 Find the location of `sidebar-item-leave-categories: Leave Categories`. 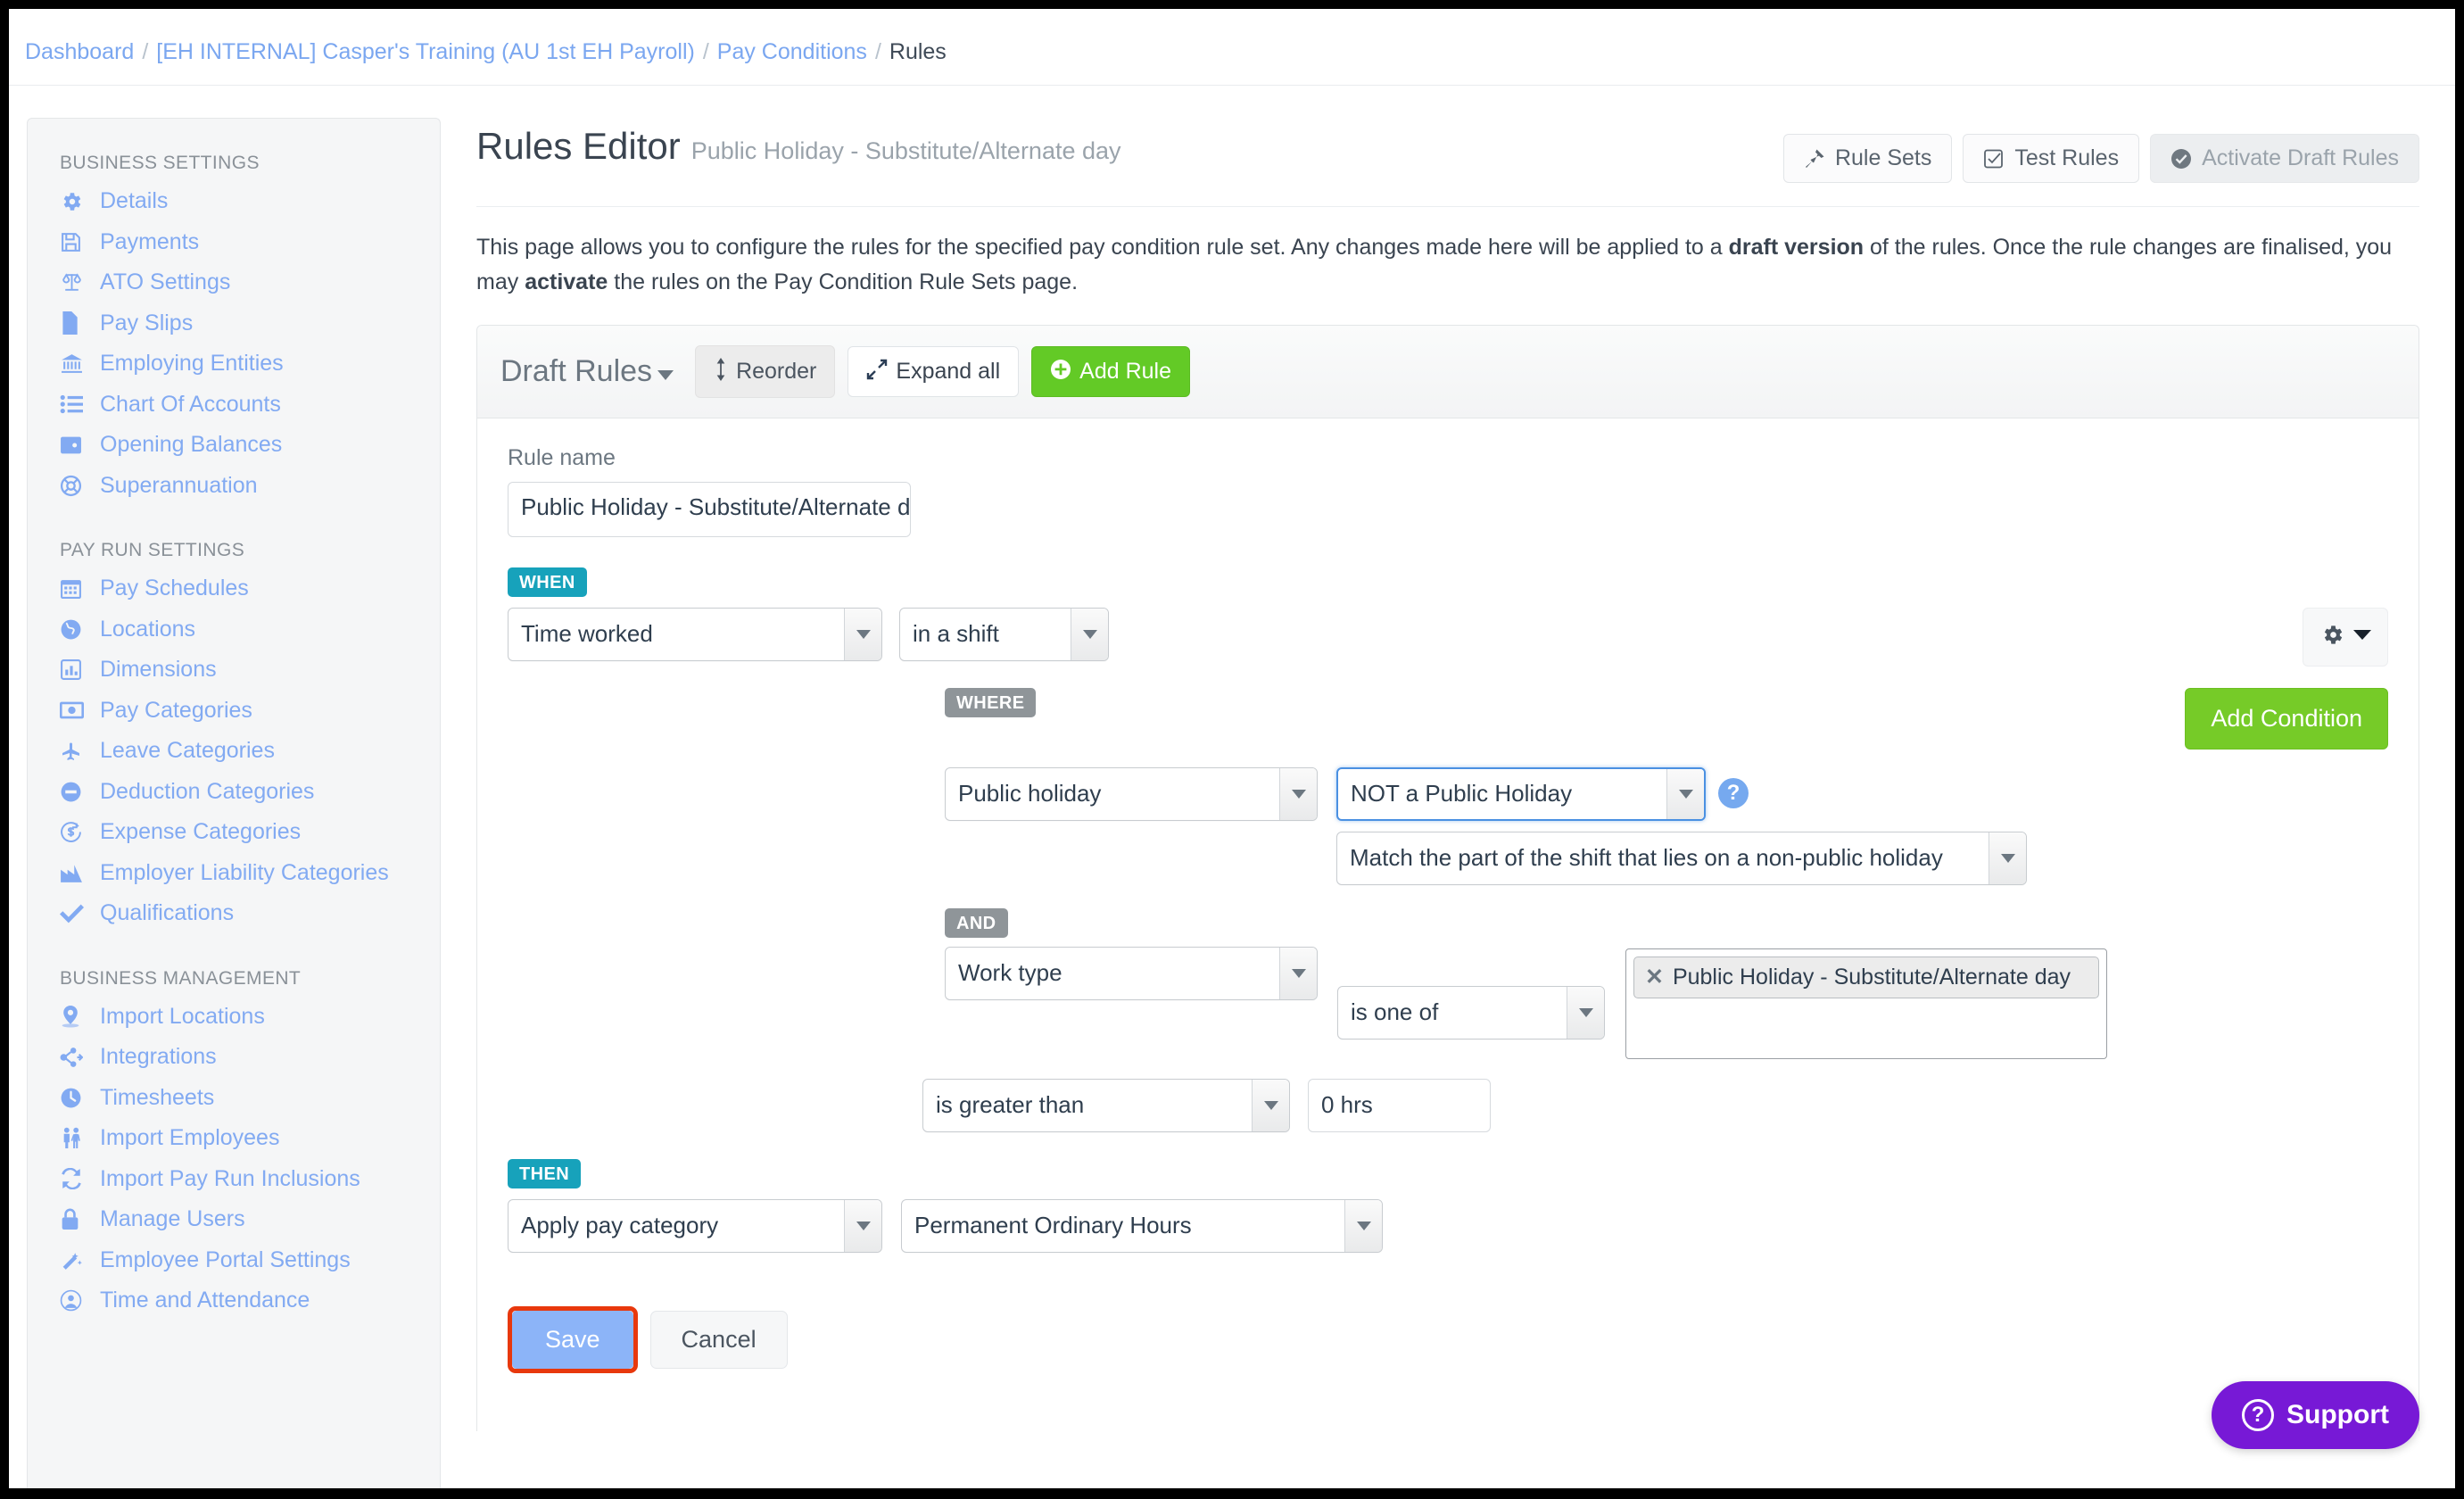

sidebar-item-leave-categories: Leave Categories is located at coordinates (234, 751).